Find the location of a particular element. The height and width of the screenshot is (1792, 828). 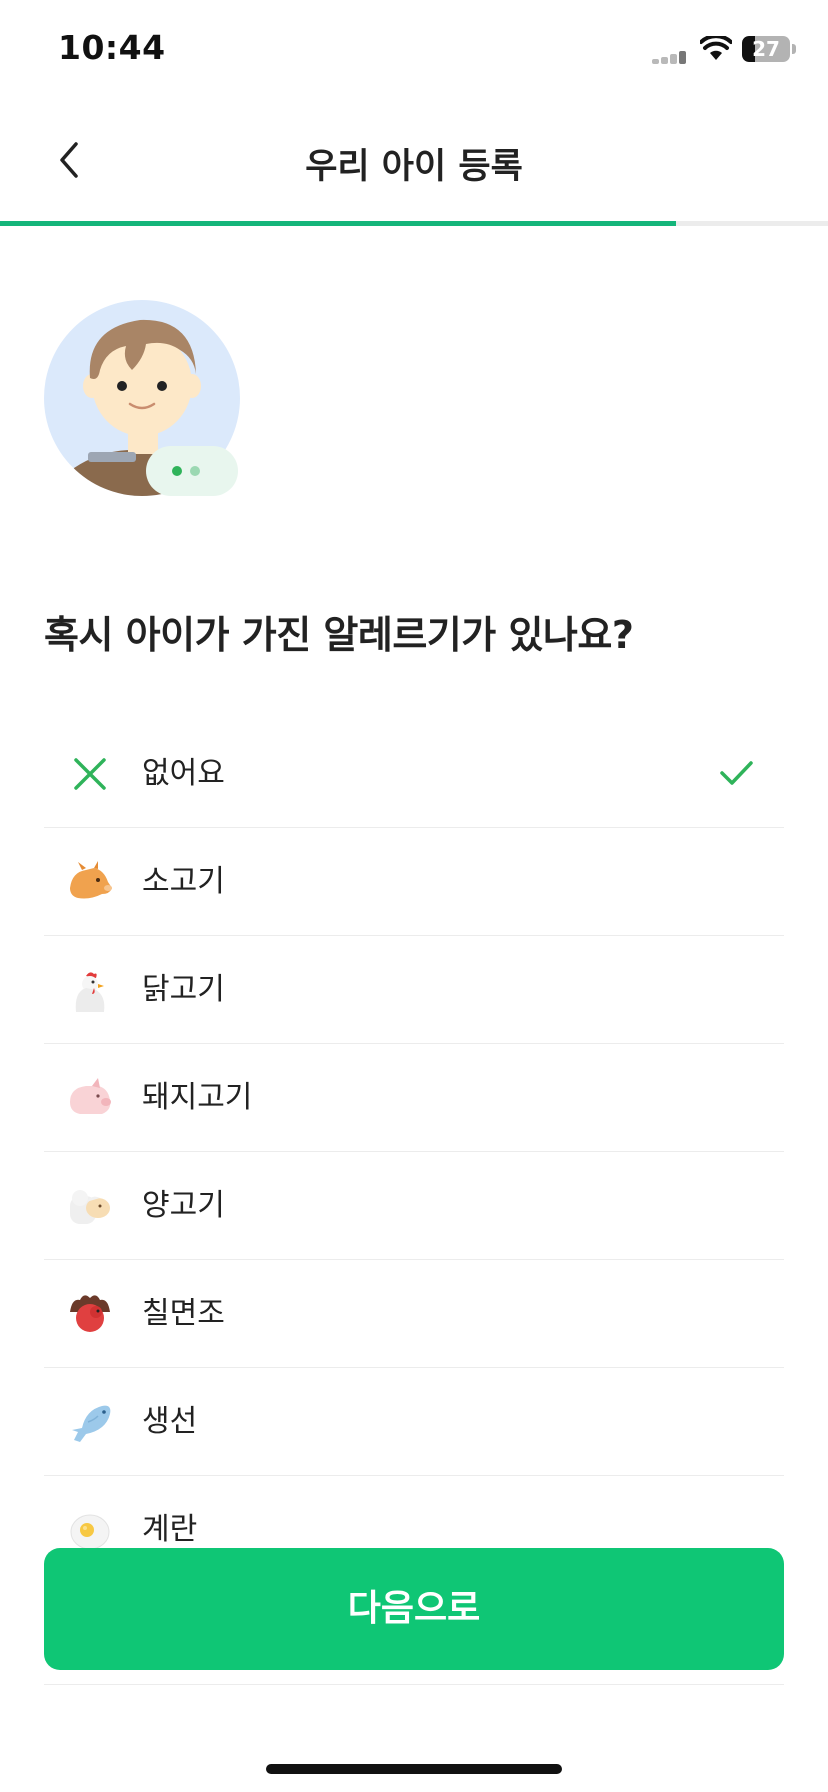

check-icon is located at coordinates (736, 773).